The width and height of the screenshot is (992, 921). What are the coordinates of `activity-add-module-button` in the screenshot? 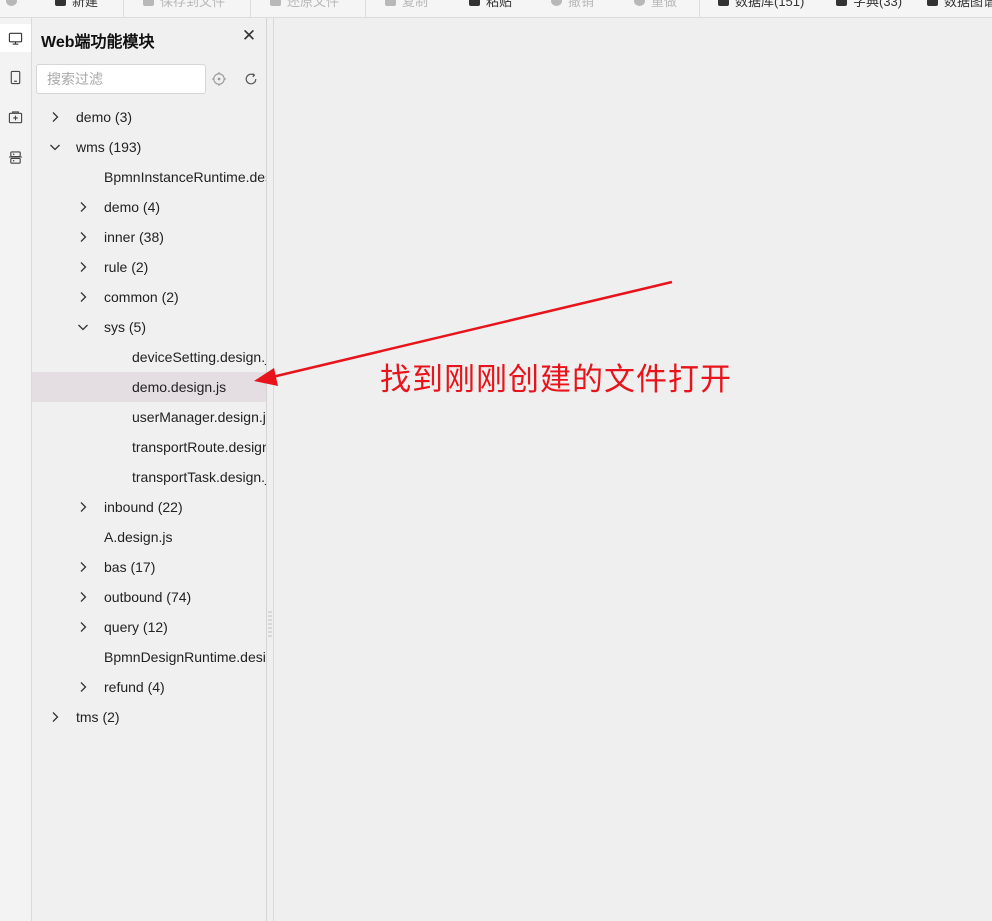 It's located at (15, 117).